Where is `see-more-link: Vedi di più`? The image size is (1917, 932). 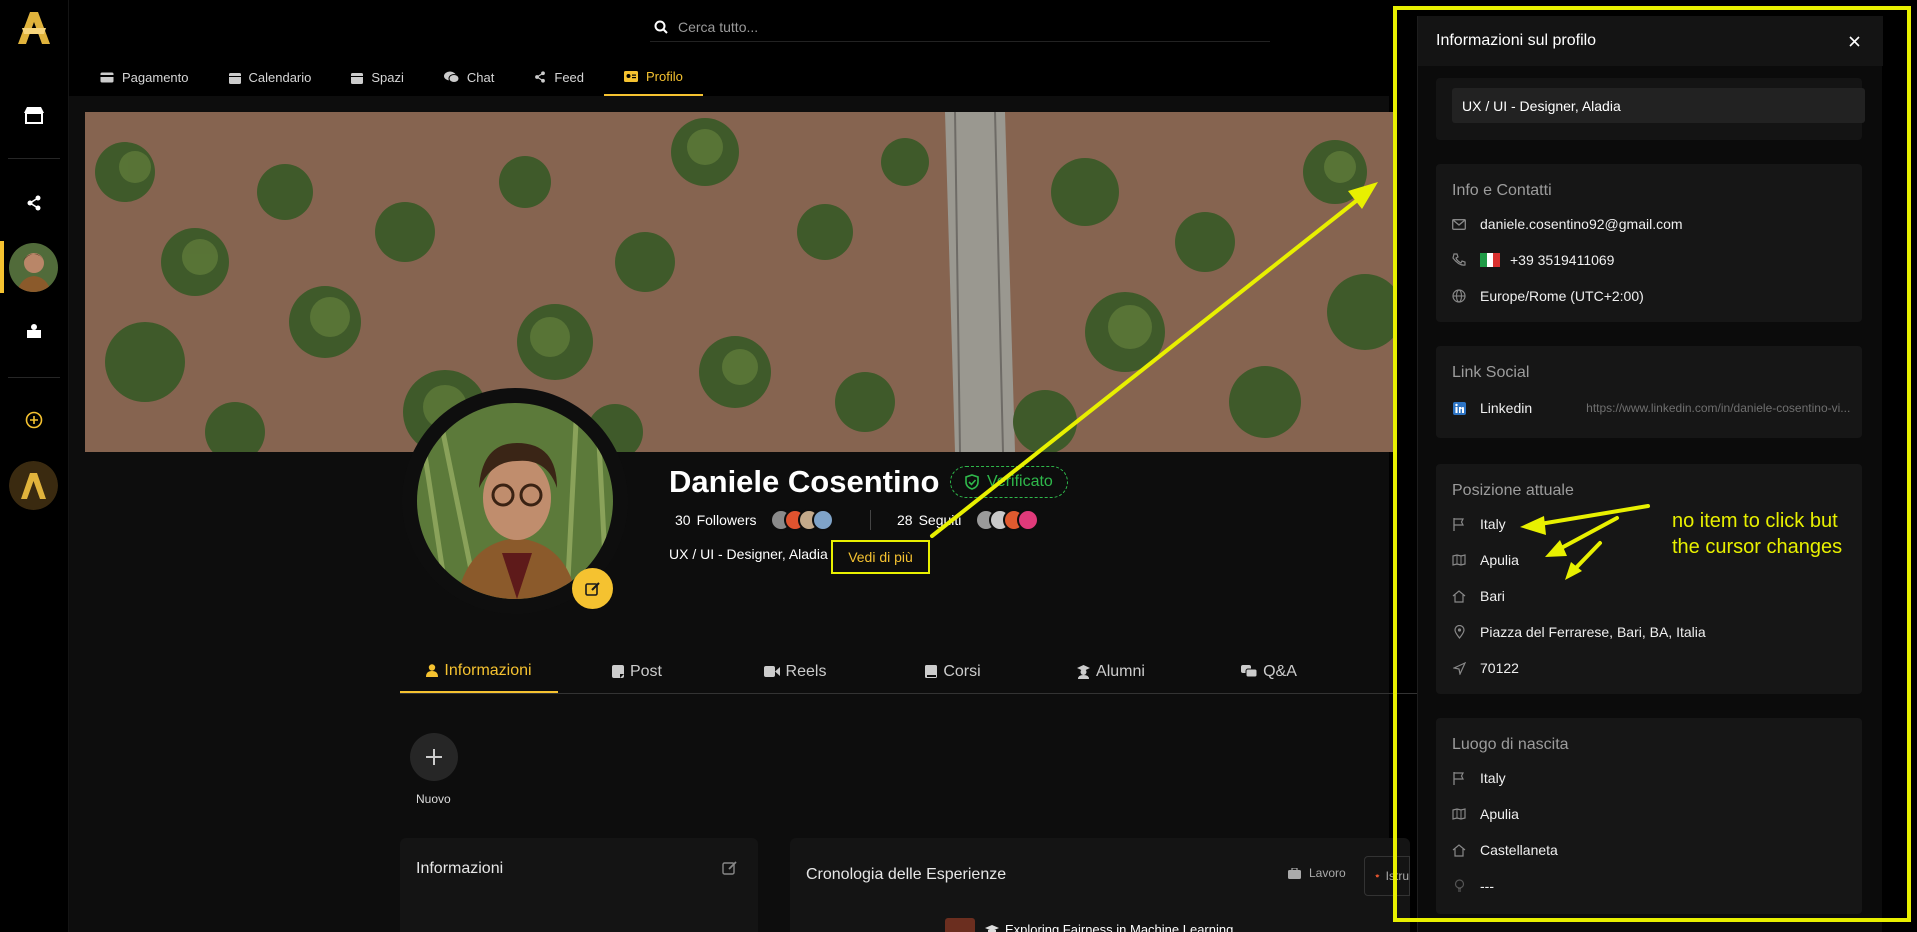 see-more-link: Vedi di più is located at coordinates (880, 557).